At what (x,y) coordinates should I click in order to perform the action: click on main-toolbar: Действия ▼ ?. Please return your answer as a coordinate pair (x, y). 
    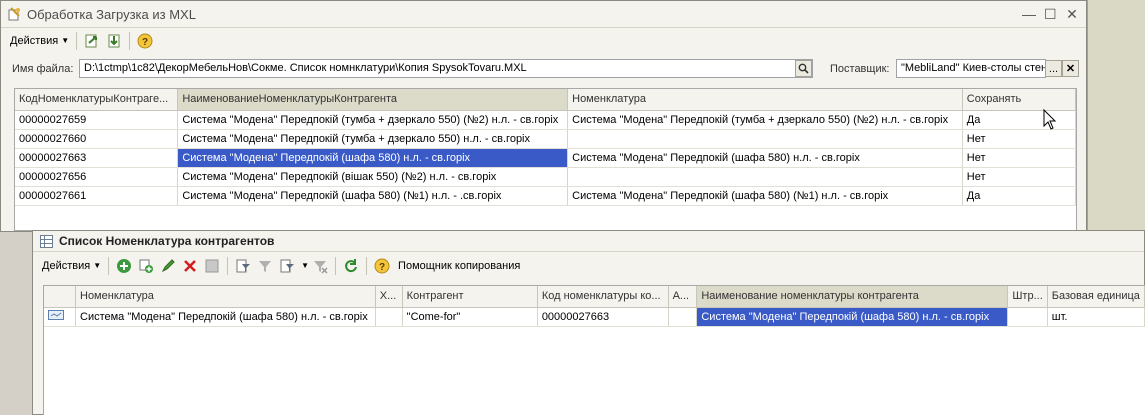
    Looking at the image, I should click on (543, 40).